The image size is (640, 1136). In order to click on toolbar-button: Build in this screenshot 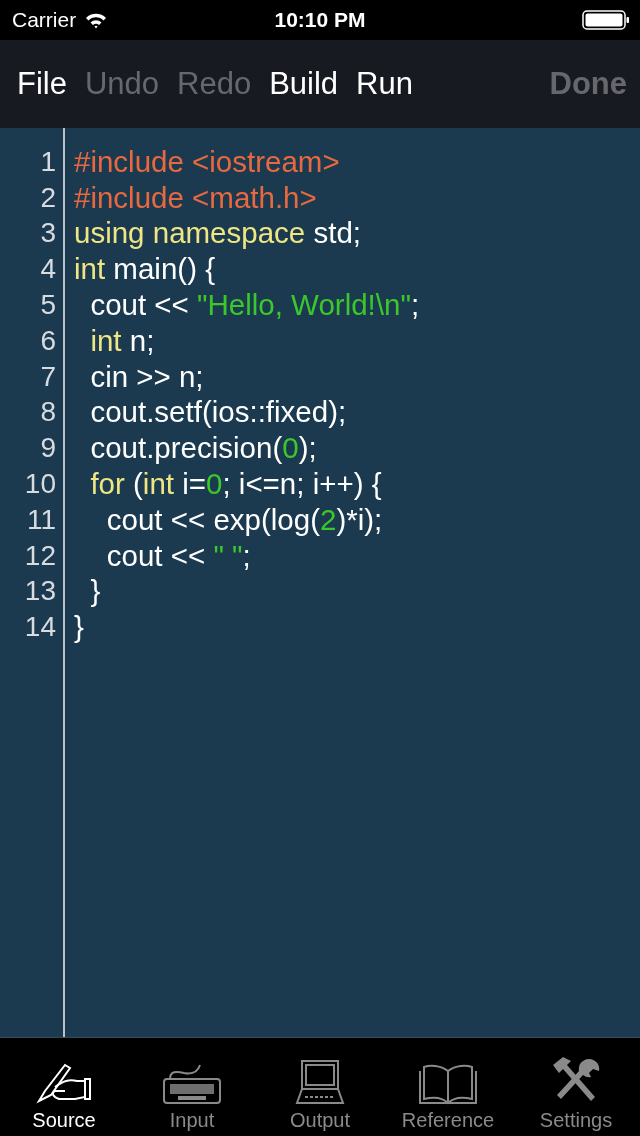, I will do `click(304, 84)`.